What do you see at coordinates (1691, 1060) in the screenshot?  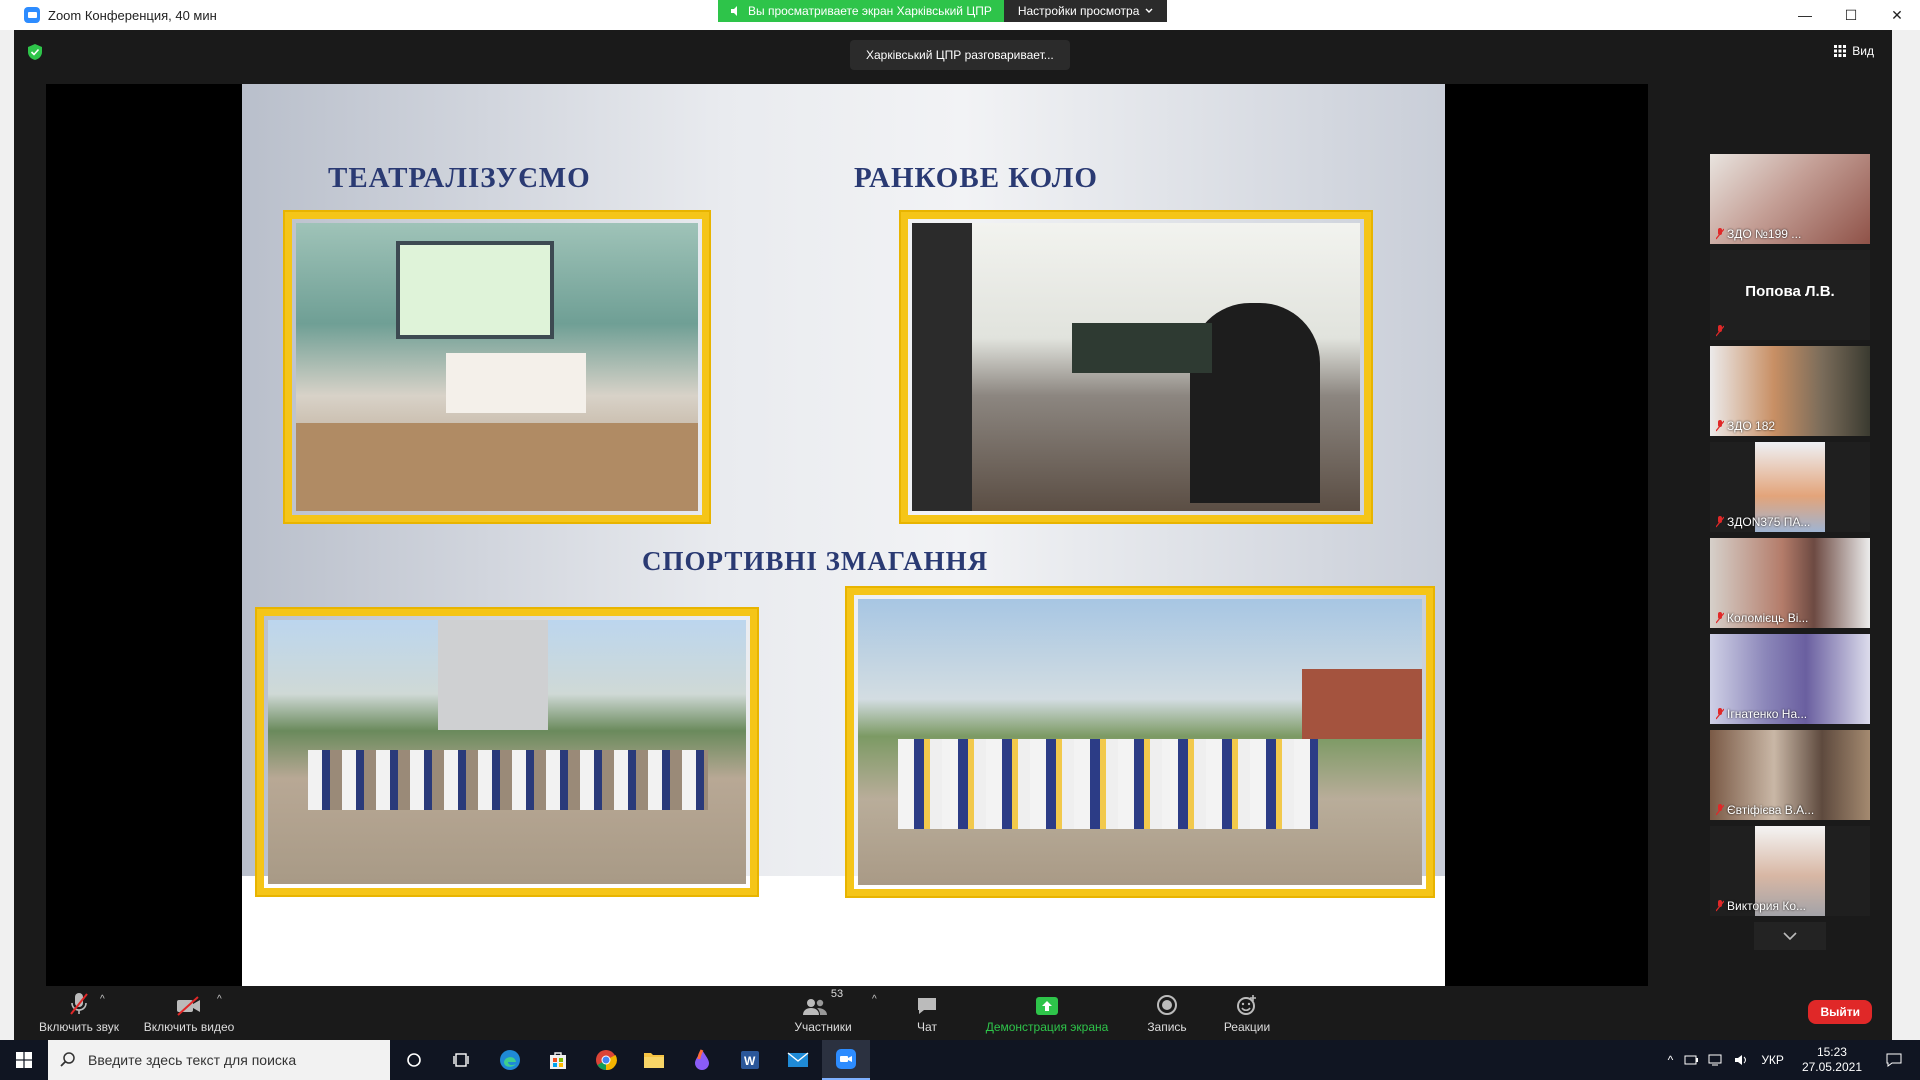 I see `battery-icon` at bounding box center [1691, 1060].